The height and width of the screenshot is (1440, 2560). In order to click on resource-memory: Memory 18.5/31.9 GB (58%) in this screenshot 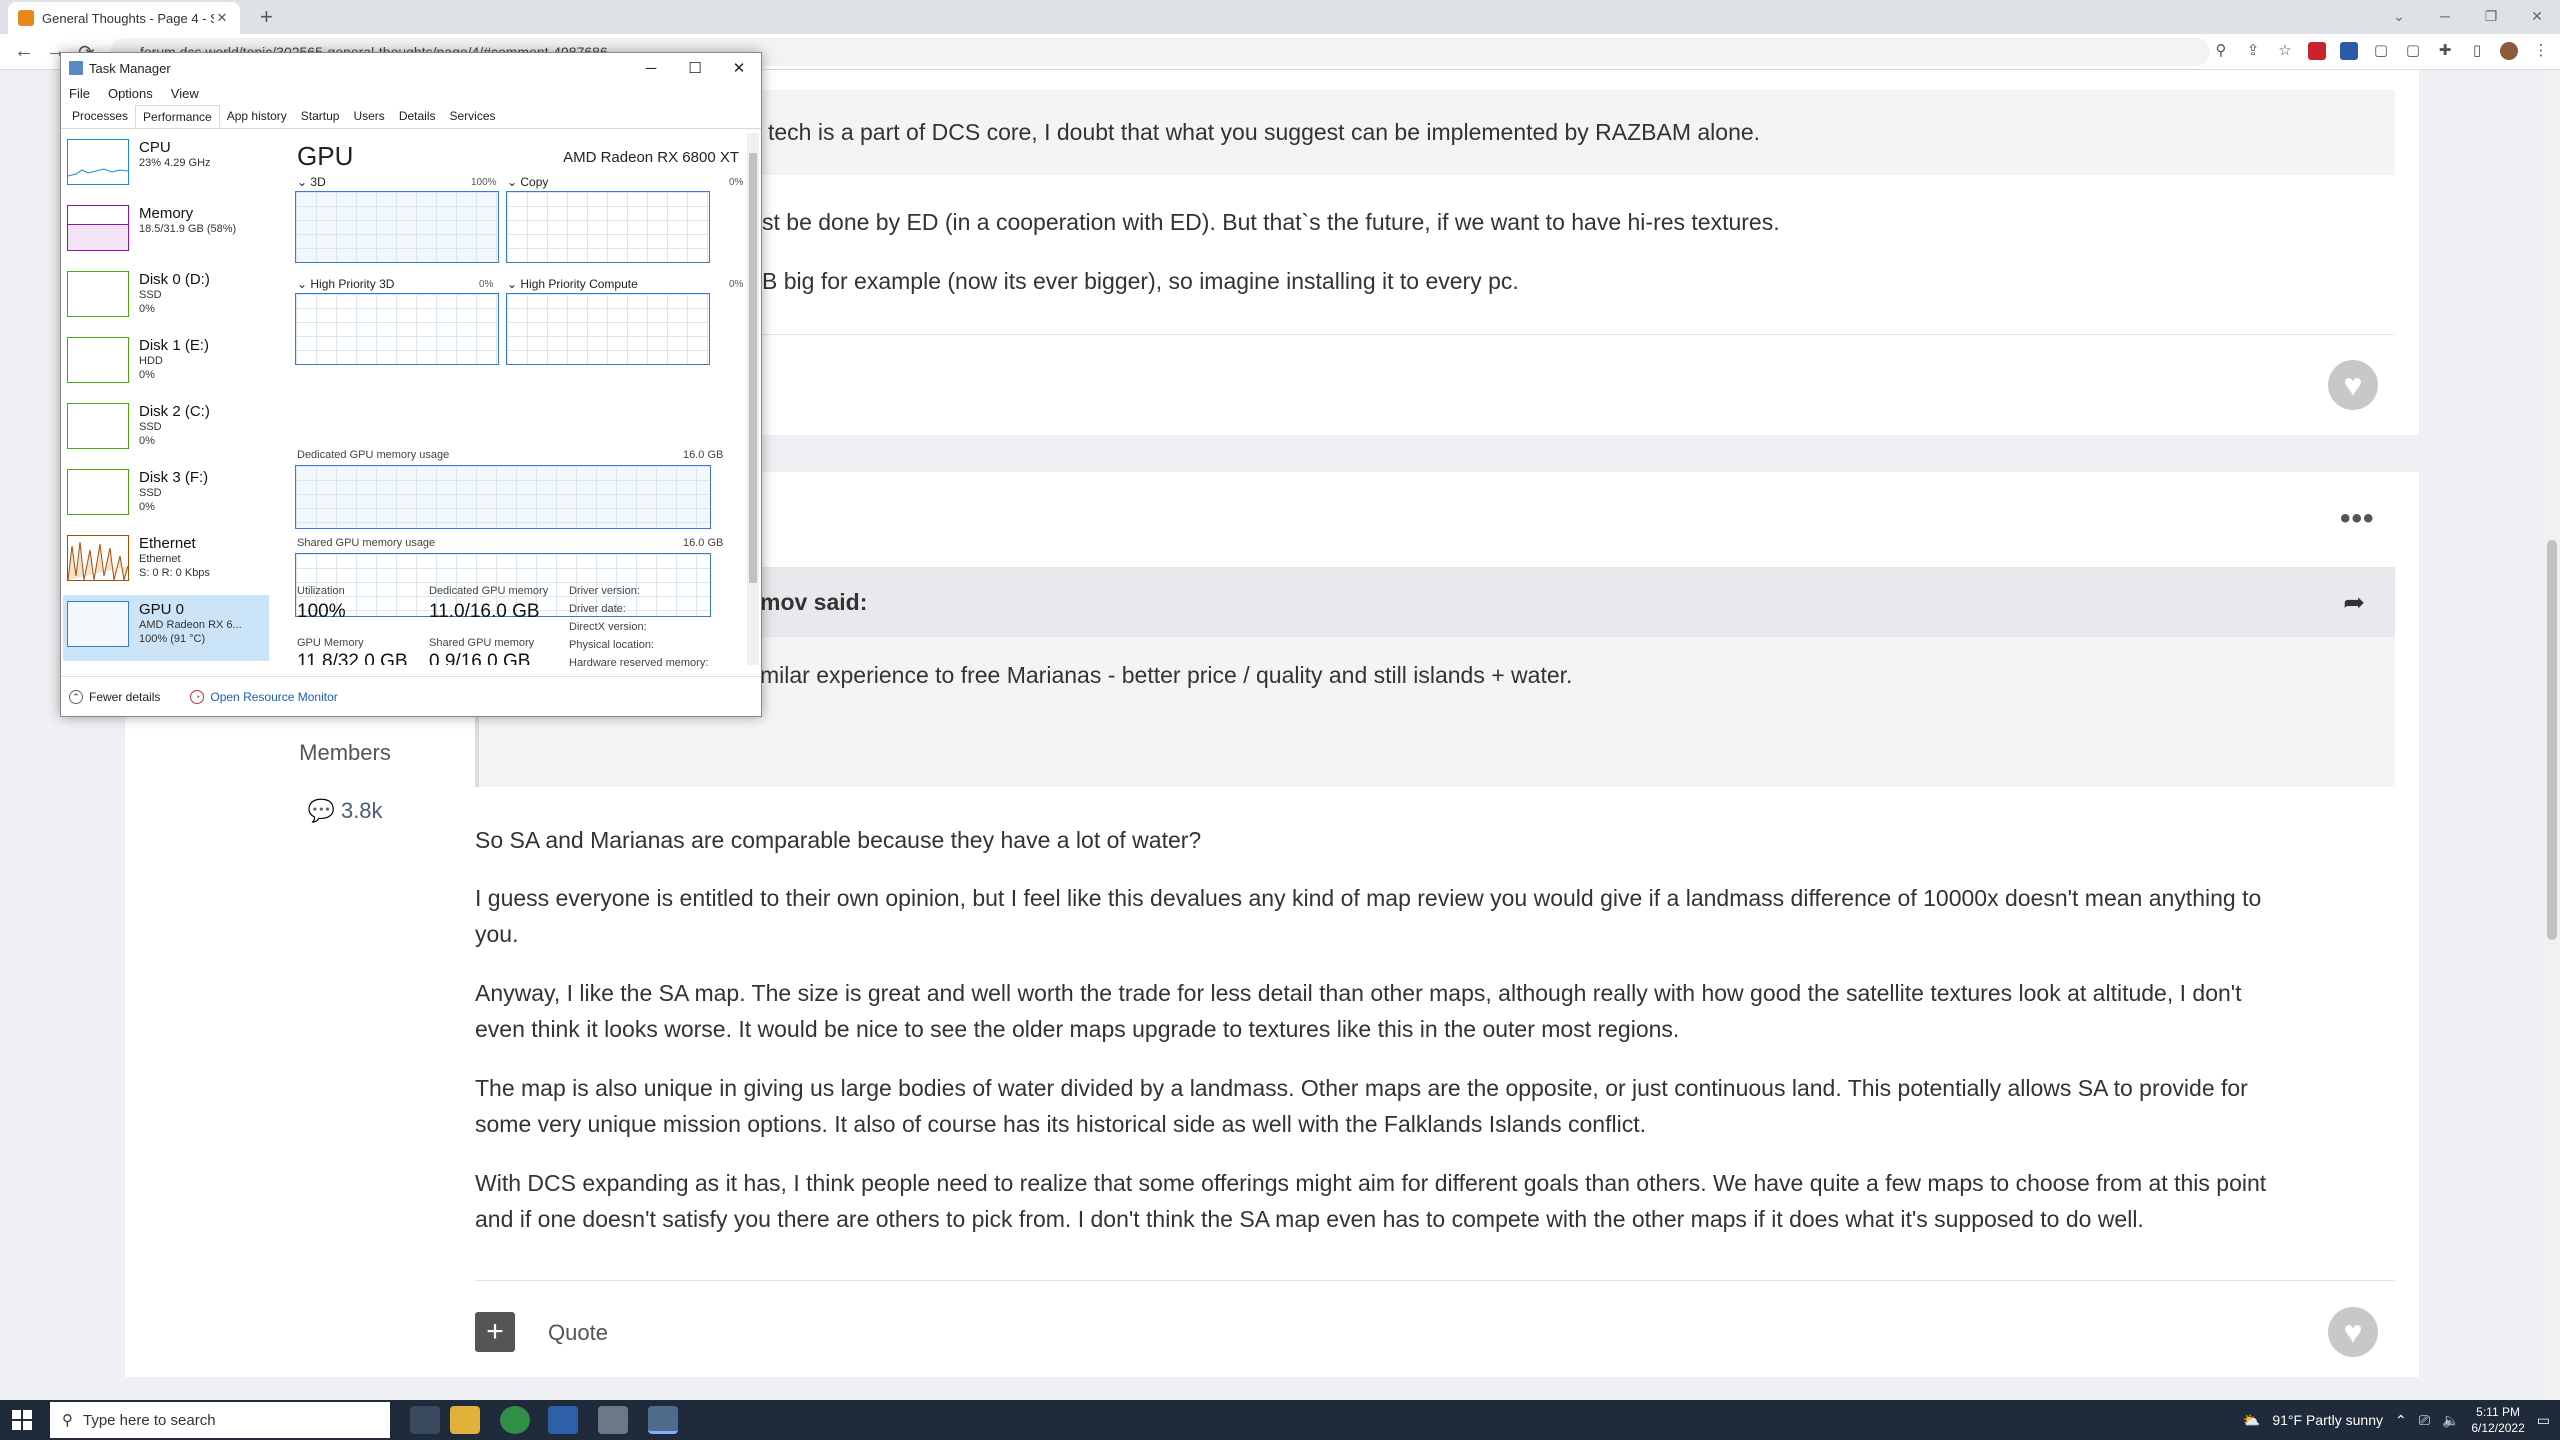, I will do `click(166, 232)`.